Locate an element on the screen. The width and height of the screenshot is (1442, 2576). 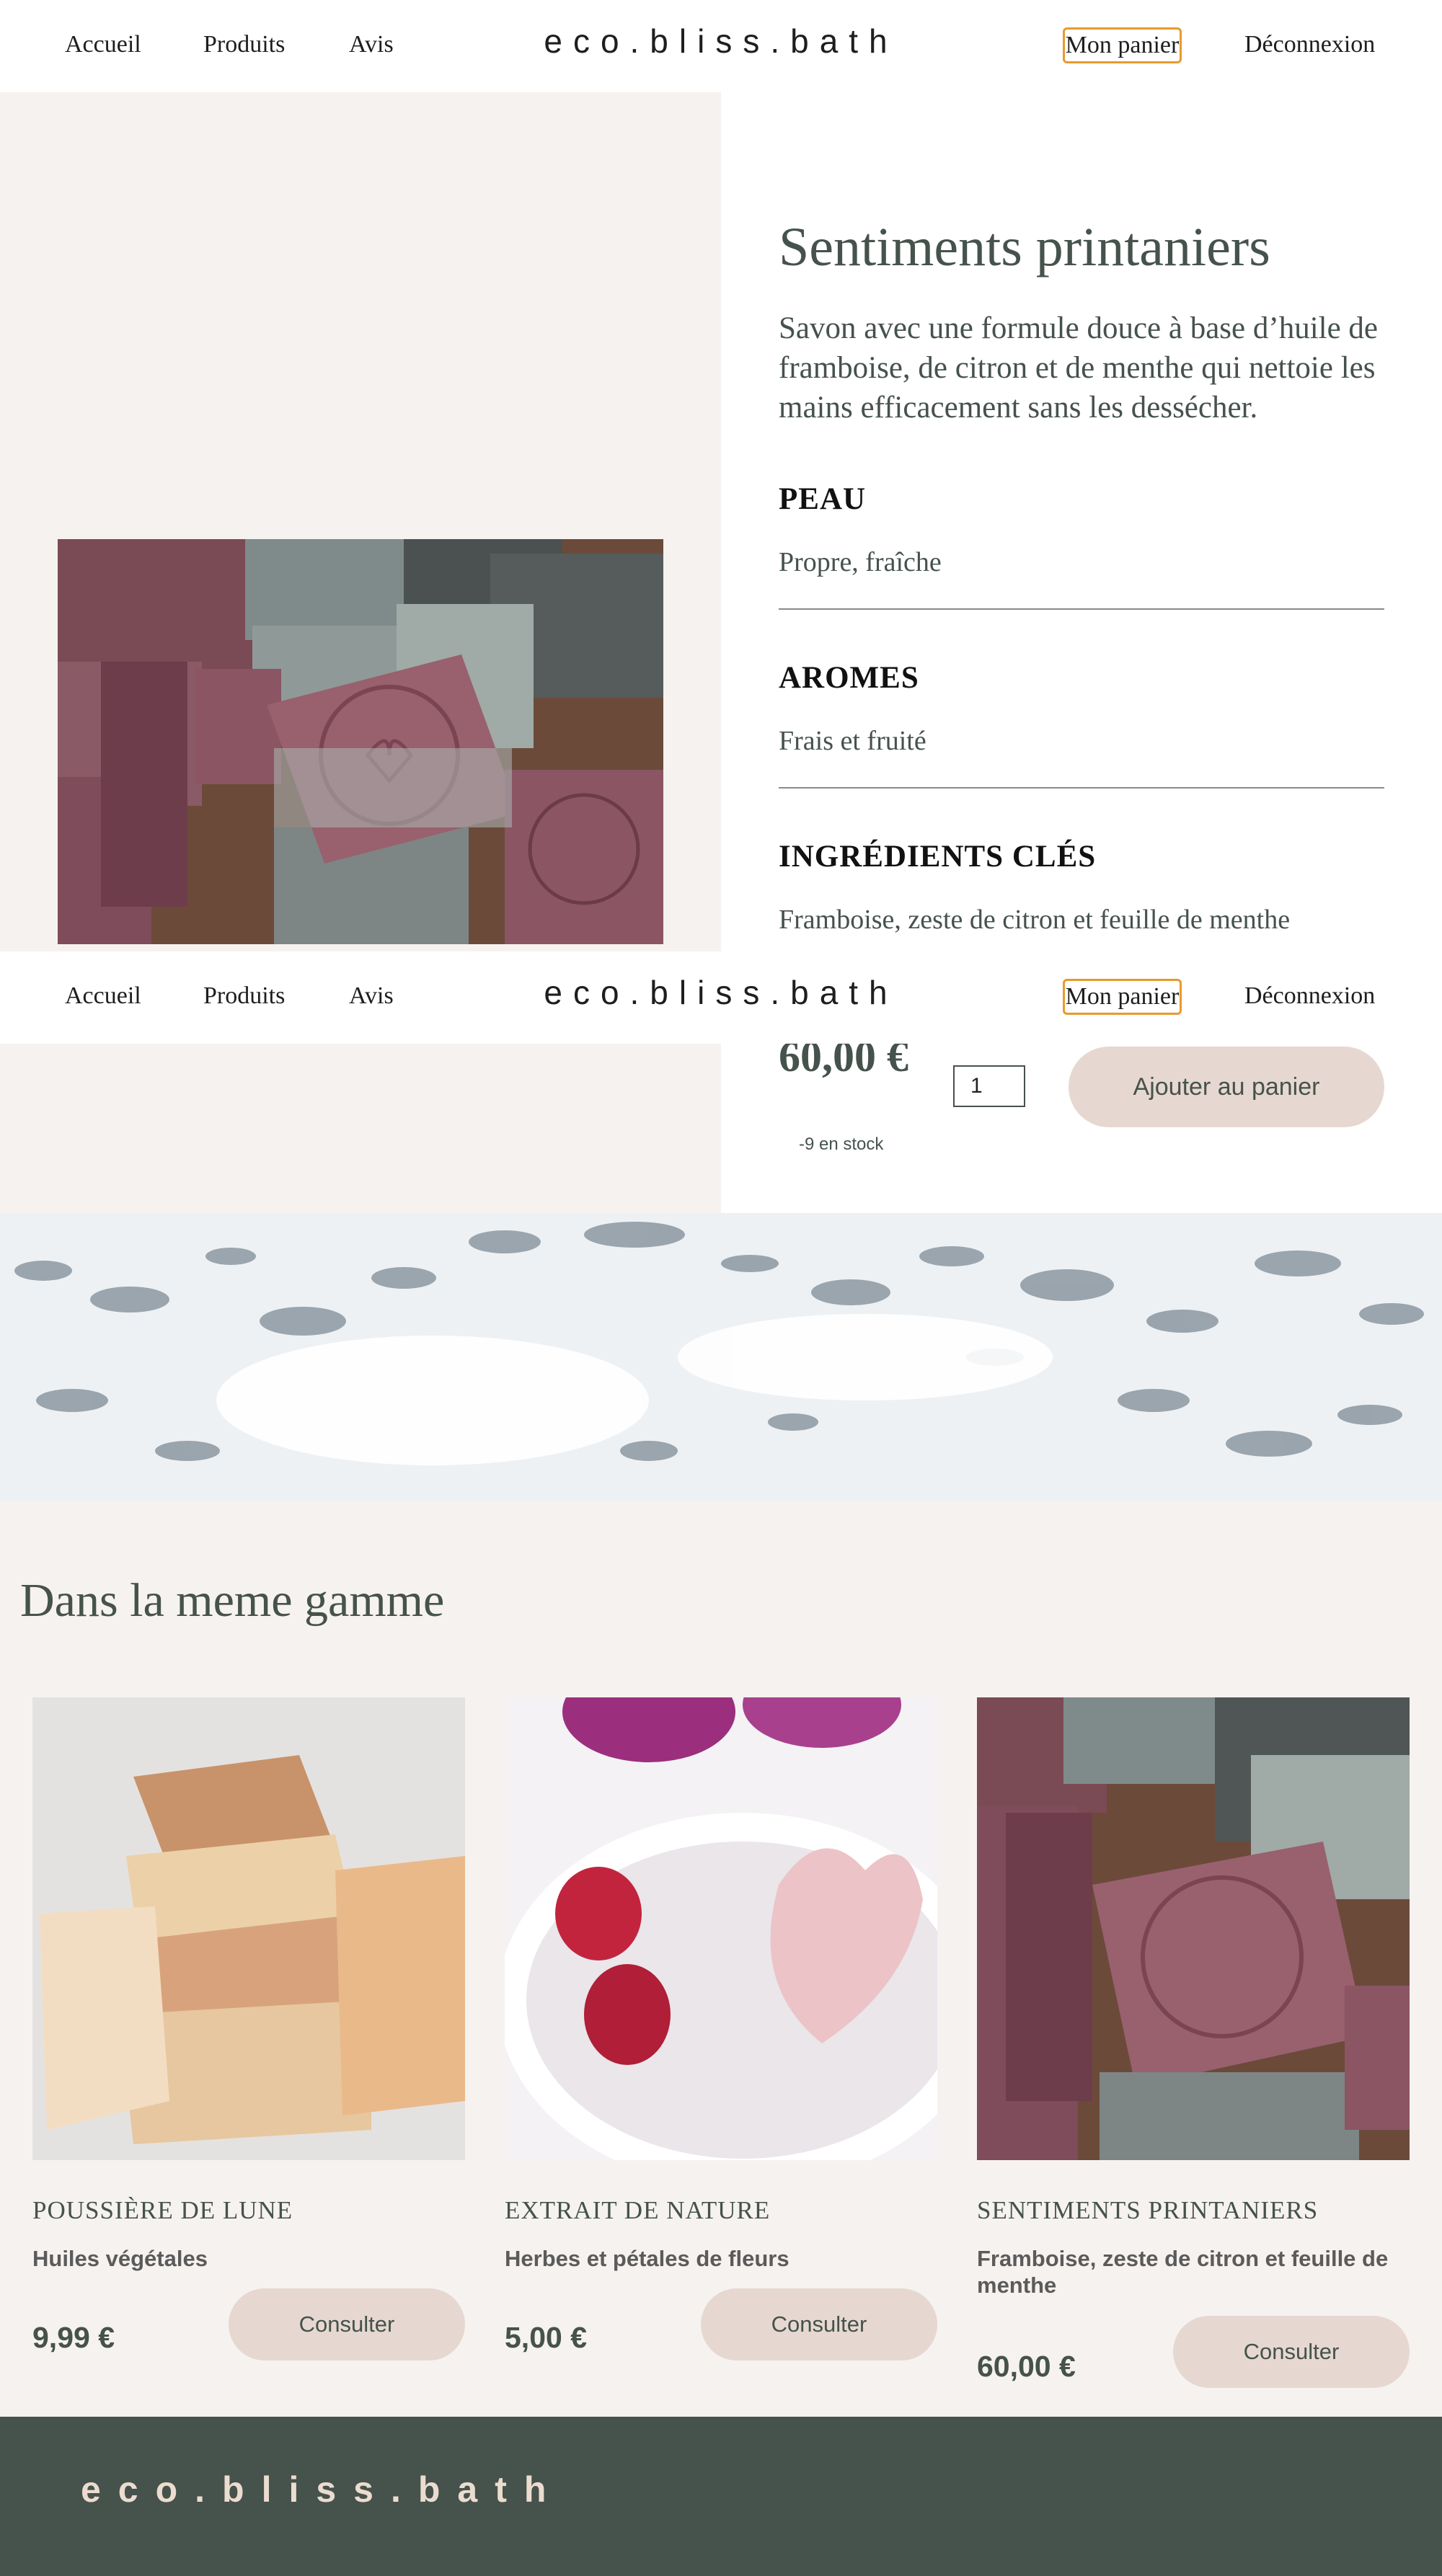
stock-status: -9 en stock is located at coordinates (841, 1144).